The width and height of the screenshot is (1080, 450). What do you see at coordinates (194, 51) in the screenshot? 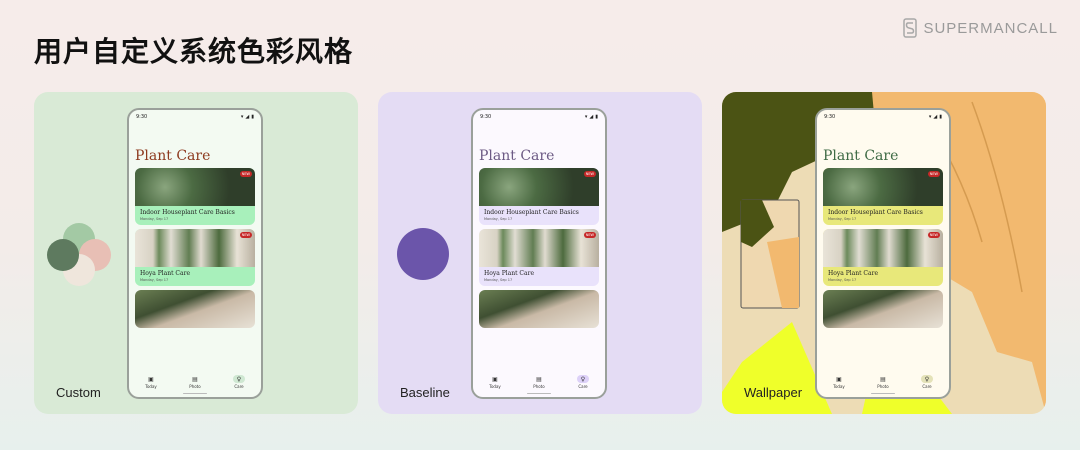
I see `page-title: 用户自定义系统色彩风格` at bounding box center [194, 51].